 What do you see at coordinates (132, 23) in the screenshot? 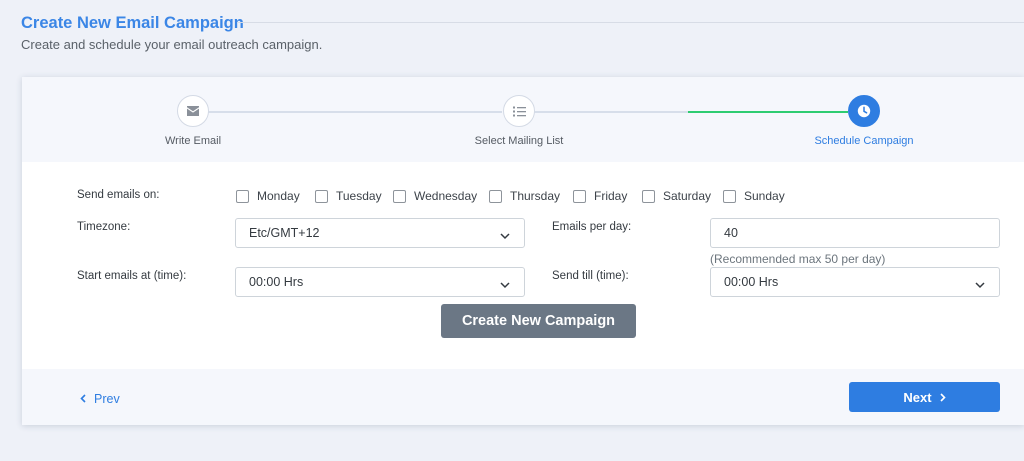
I see `page-title: Create New Email Campaign` at bounding box center [132, 23].